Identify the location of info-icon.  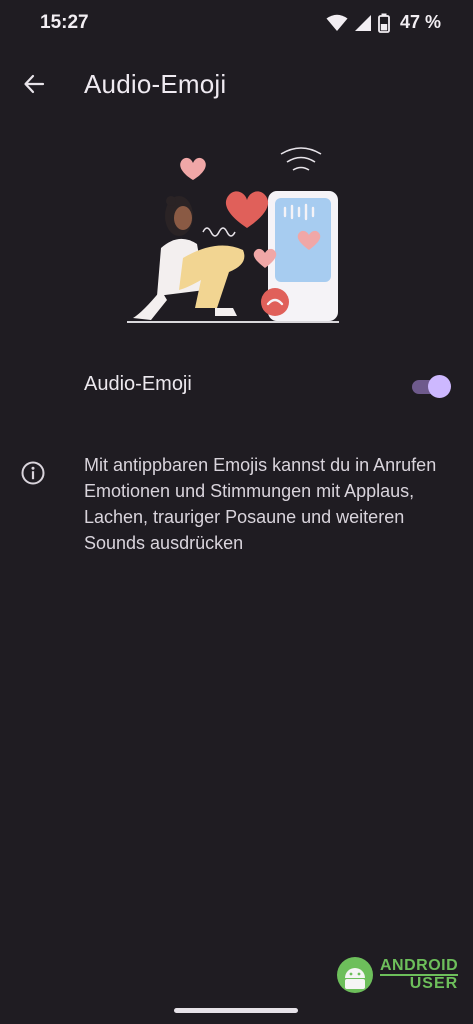
(33, 473).